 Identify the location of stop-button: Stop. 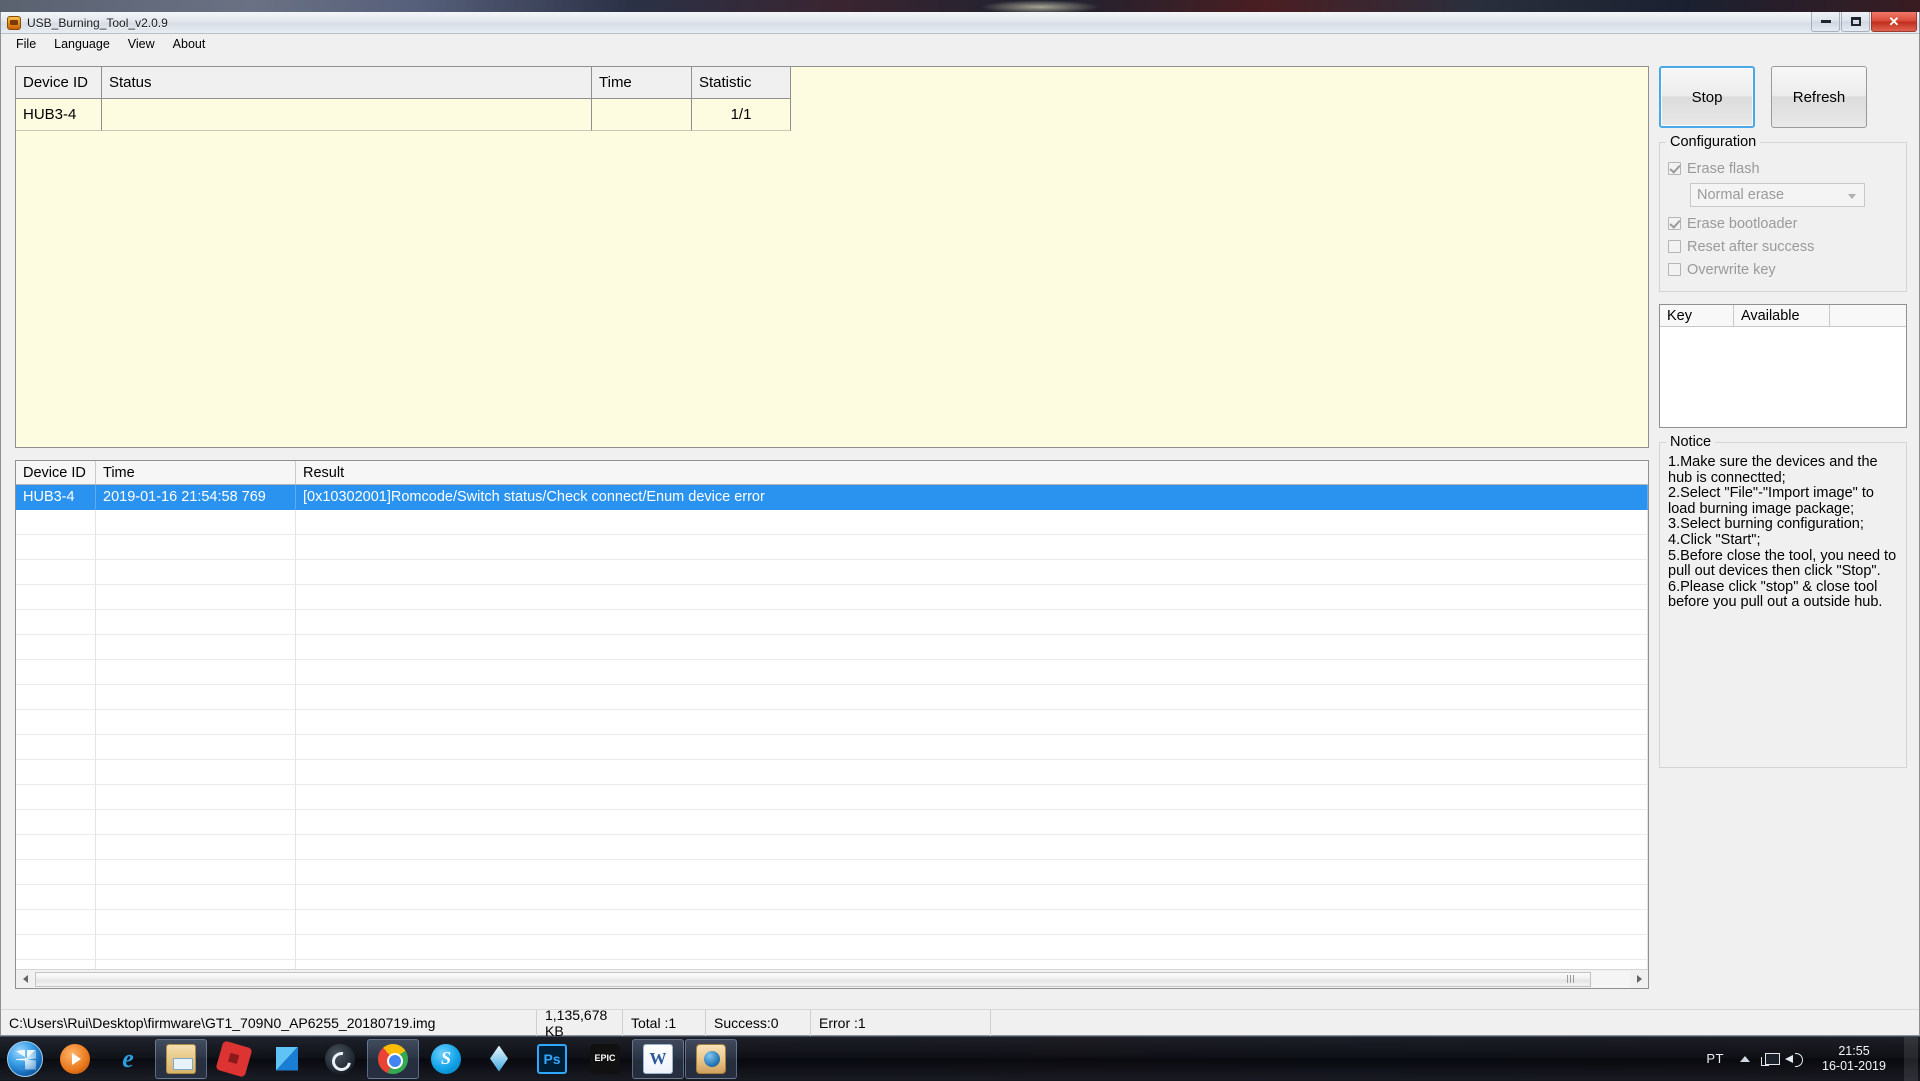
(1707, 97).